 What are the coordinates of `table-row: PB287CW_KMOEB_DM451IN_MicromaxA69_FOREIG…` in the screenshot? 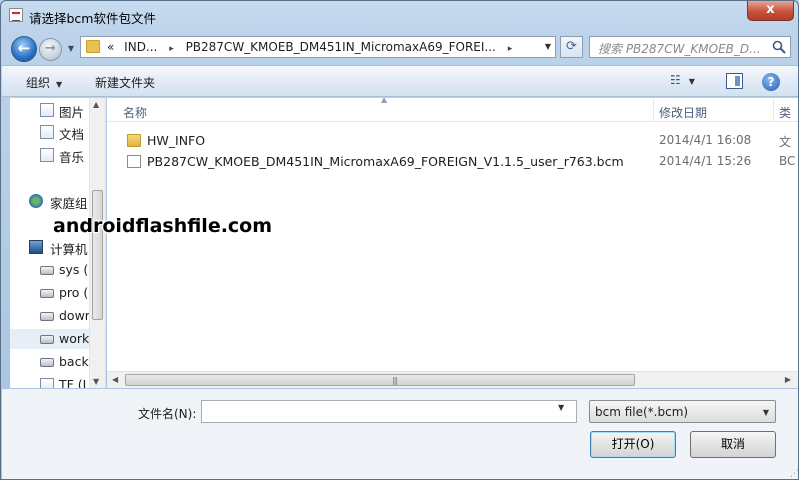 It's located at (452, 162).